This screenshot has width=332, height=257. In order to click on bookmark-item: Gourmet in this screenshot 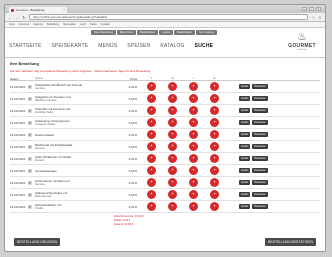, I will do `click(24, 24)`.